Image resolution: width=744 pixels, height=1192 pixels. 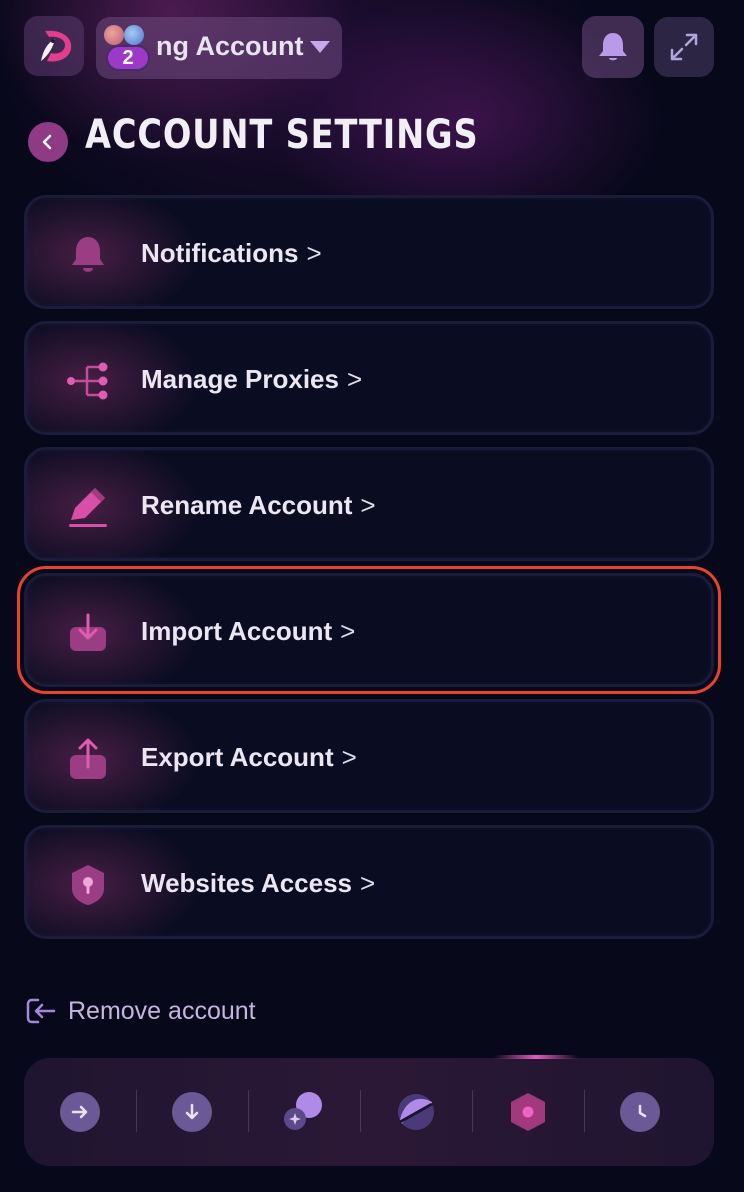 What do you see at coordinates (230, 46) in the screenshot?
I see `account-name: ng Account` at bounding box center [230, 46].